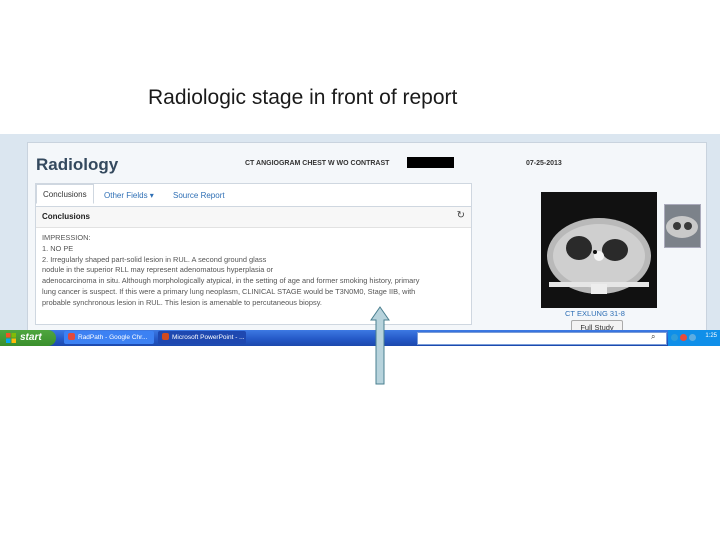 The width and height of the screenshot is (720, 540). Describe the element at coordinates (317, 163) in the screenshot. I see `study-name: CT ANGIOGRAM CHEST W WO CONTRAST` at that location.